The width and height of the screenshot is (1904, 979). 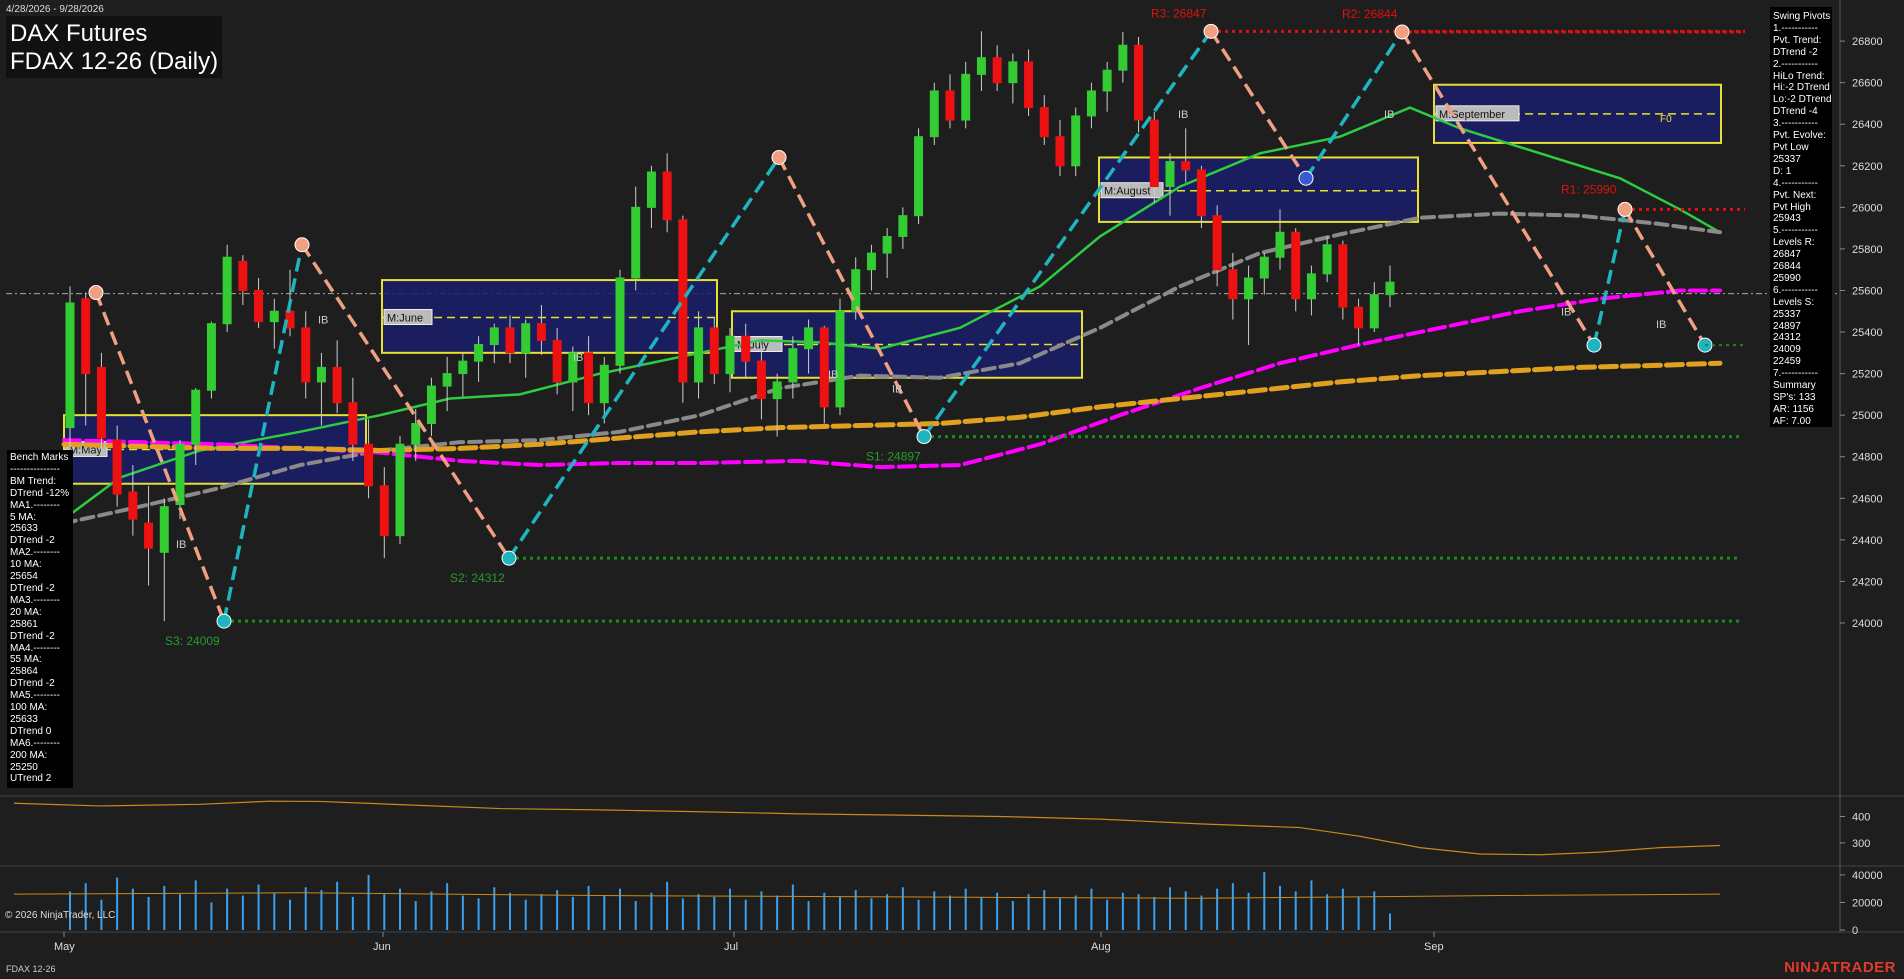 What do you see at coordinates (114, 61) in the screenshot?
I see `chart-title-contract: FDAX 12-26 (Daily)` at bounding box center [114, 61].